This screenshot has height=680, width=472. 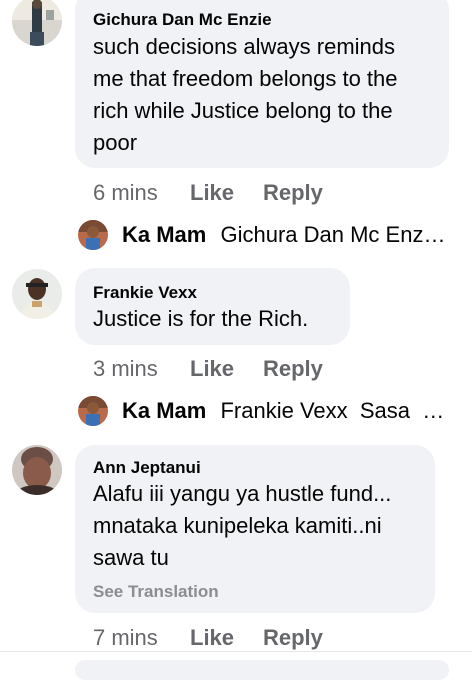 I want to click on divider, so click(x=236, y=651).